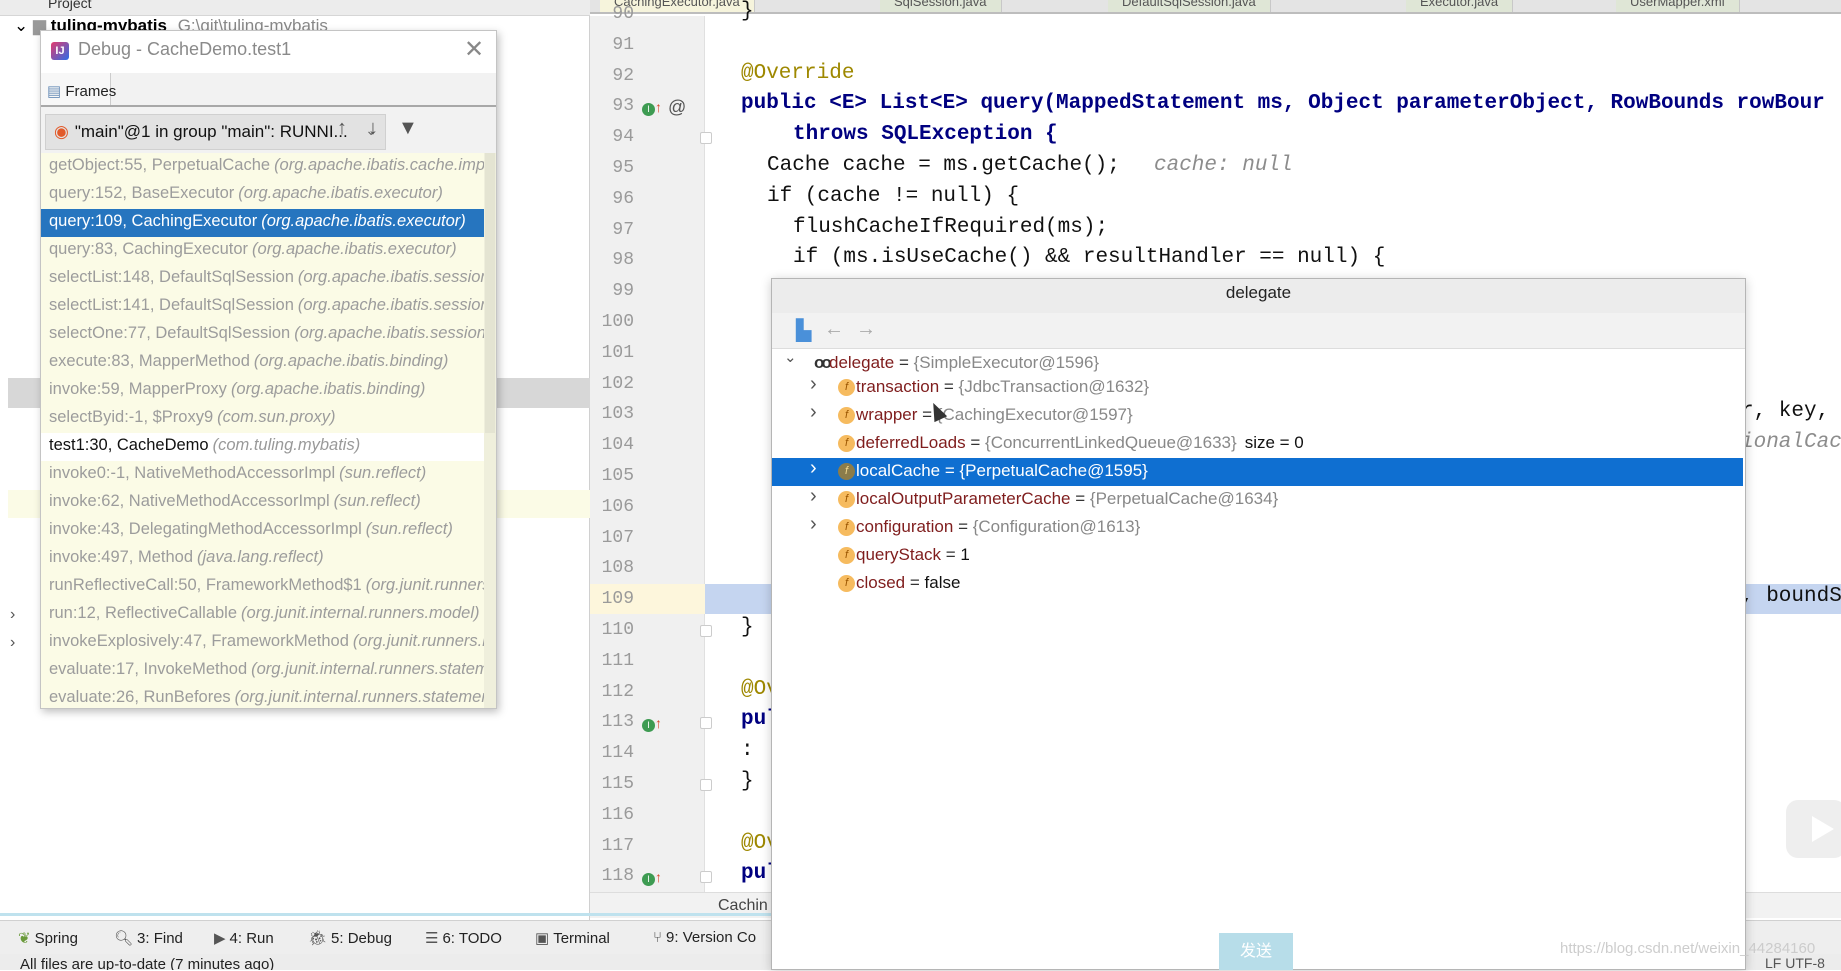 Image resolution: width=1841 pixels, height=971 pixels. Describe the element at coordinates (893, 196) in the screenshot. I see `code-line: if (cache != null) {` at that location.